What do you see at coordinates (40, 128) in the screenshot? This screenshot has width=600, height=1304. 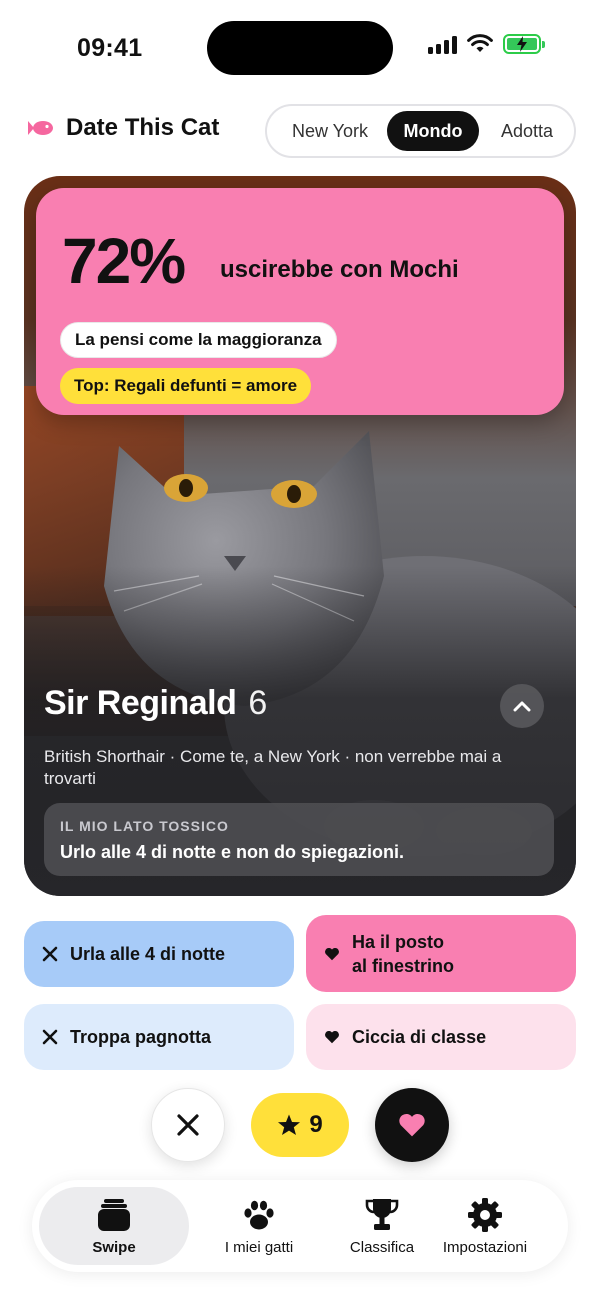 I see `fish-icon` at bounding box center [40, 128].